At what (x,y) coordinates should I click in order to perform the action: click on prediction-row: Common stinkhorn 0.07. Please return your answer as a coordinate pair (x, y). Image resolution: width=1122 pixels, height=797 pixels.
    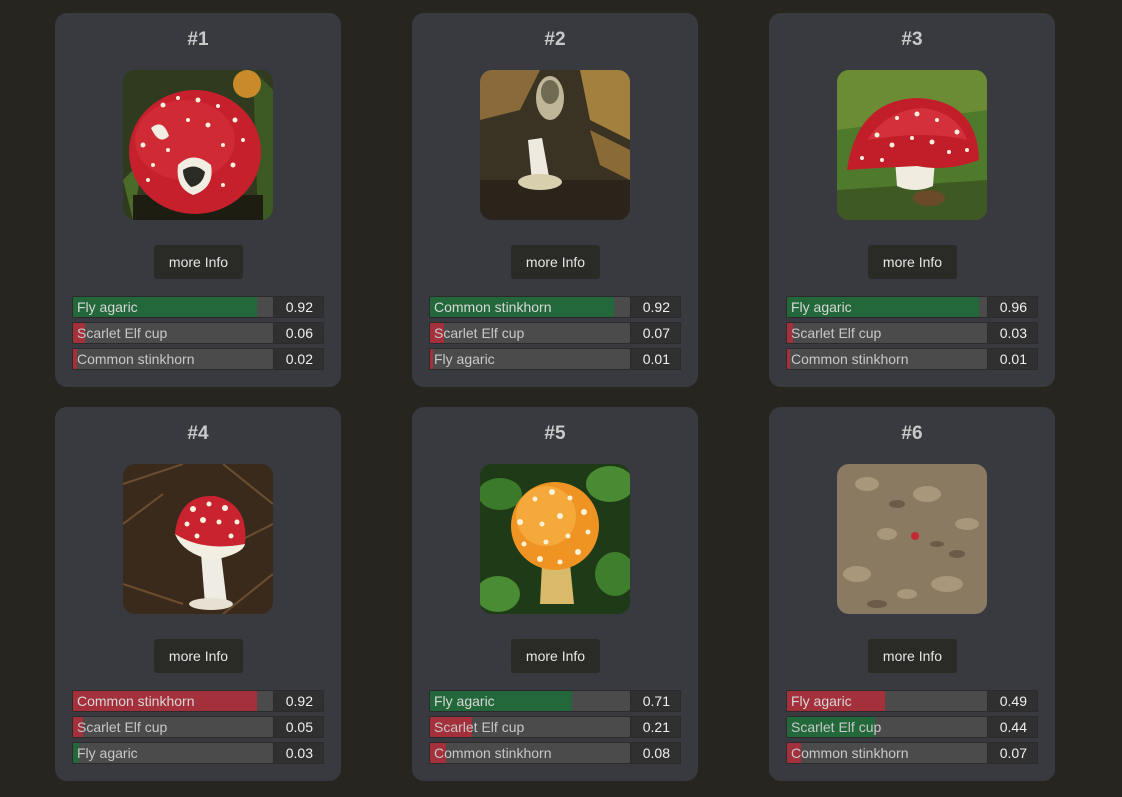
    Looking at the image, I should click on (912, 753).